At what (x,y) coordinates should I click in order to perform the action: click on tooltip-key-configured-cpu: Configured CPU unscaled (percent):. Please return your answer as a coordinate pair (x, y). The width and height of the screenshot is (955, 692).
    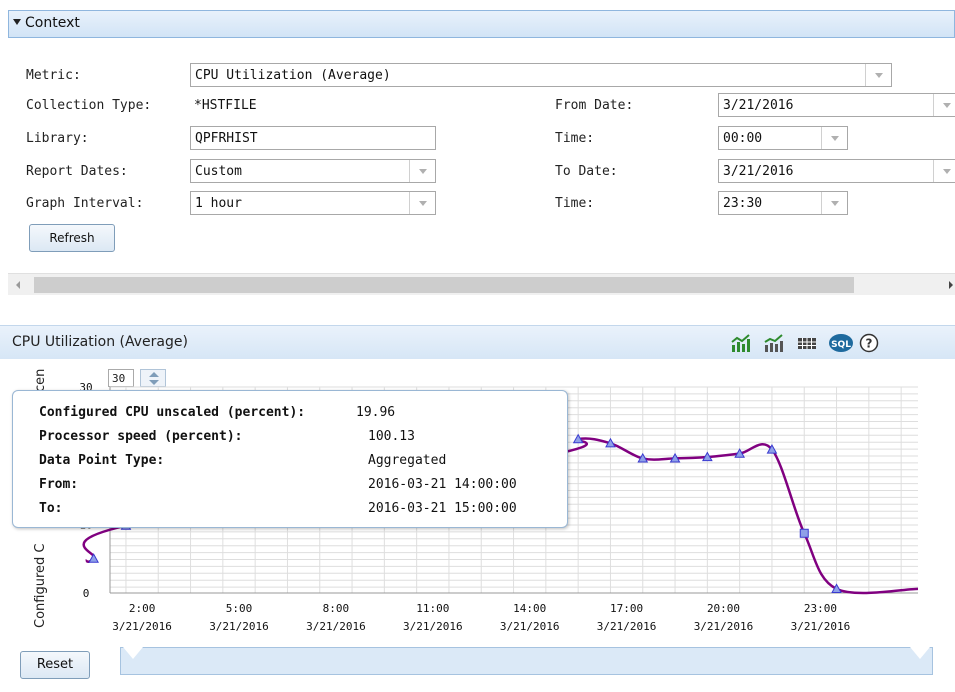
    Looking at the image, I should click on (172, 412).